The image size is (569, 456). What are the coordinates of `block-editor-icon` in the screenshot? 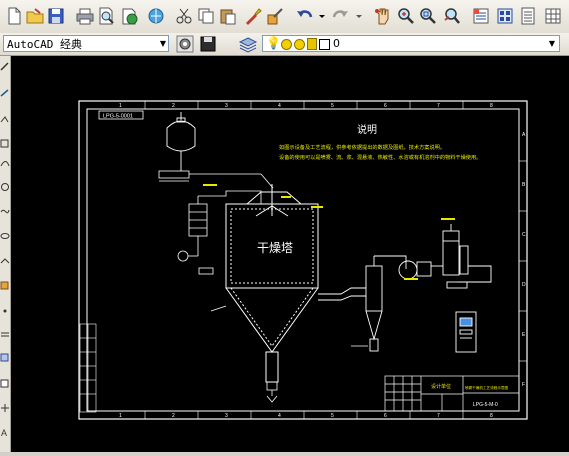 It's located at (275, 16).